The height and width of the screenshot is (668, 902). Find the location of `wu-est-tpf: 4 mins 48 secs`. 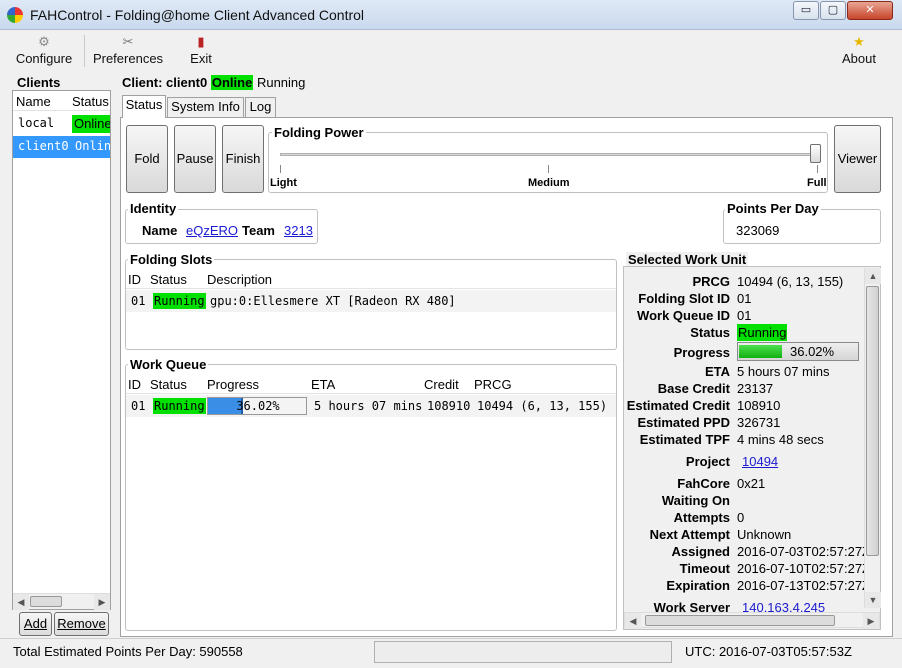

wu-est-tpf: 4 mins 48 secs is located at coordinates (780, 439).